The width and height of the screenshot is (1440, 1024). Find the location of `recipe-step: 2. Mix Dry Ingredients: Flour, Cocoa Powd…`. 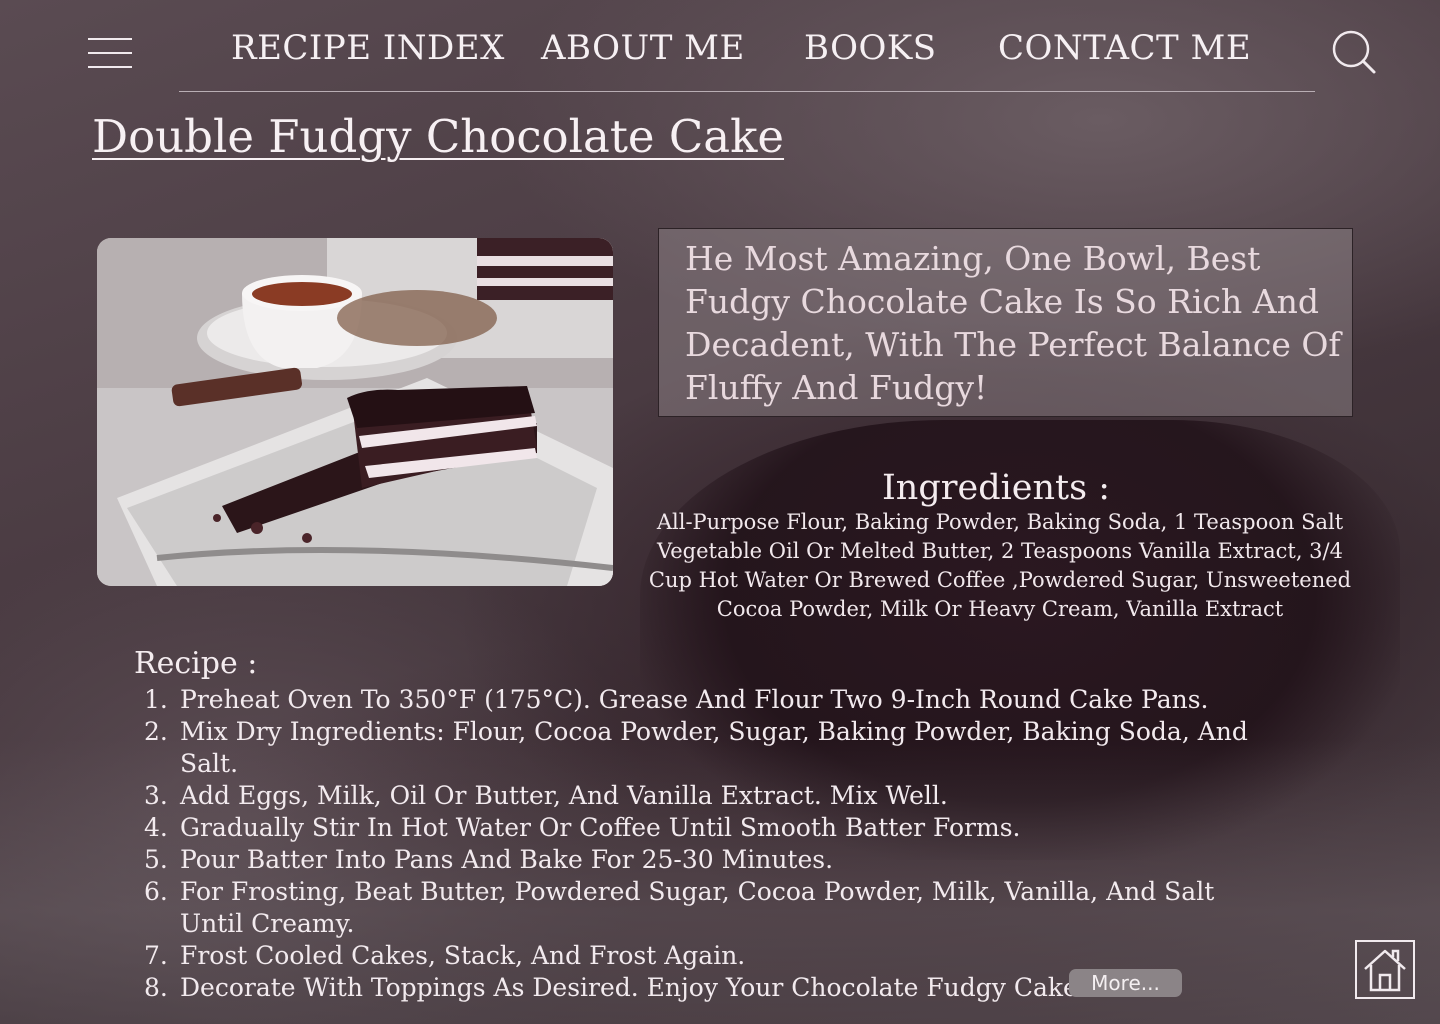

recipe-step: 2. Mix Dry Ingredients: Flour, Cocoa Powd… is located at coordinates (696, 747).